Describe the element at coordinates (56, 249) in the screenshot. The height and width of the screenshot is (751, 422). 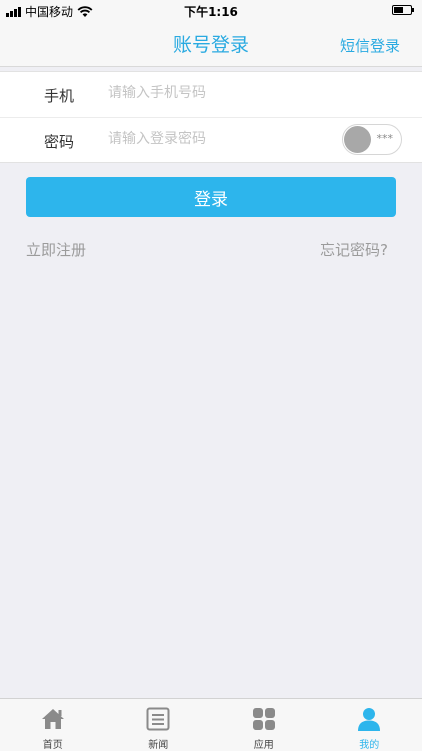
I see `register-link: 立即注册` at that location.